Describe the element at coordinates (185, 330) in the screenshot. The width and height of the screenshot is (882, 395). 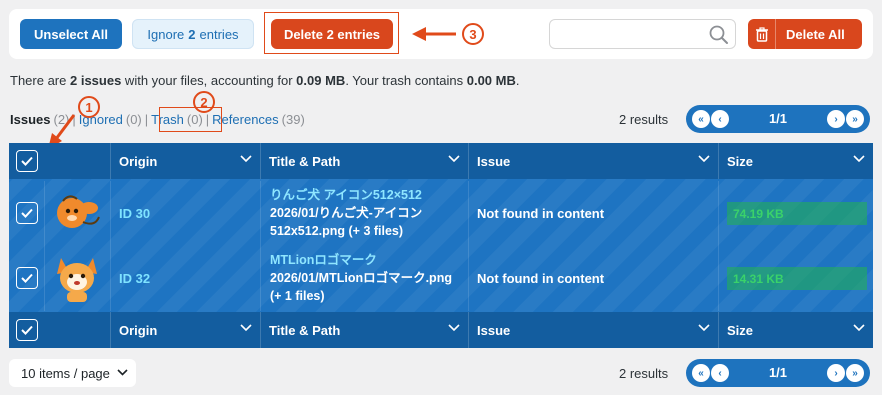
I see `column-origin-bottom: Origin` at that location.